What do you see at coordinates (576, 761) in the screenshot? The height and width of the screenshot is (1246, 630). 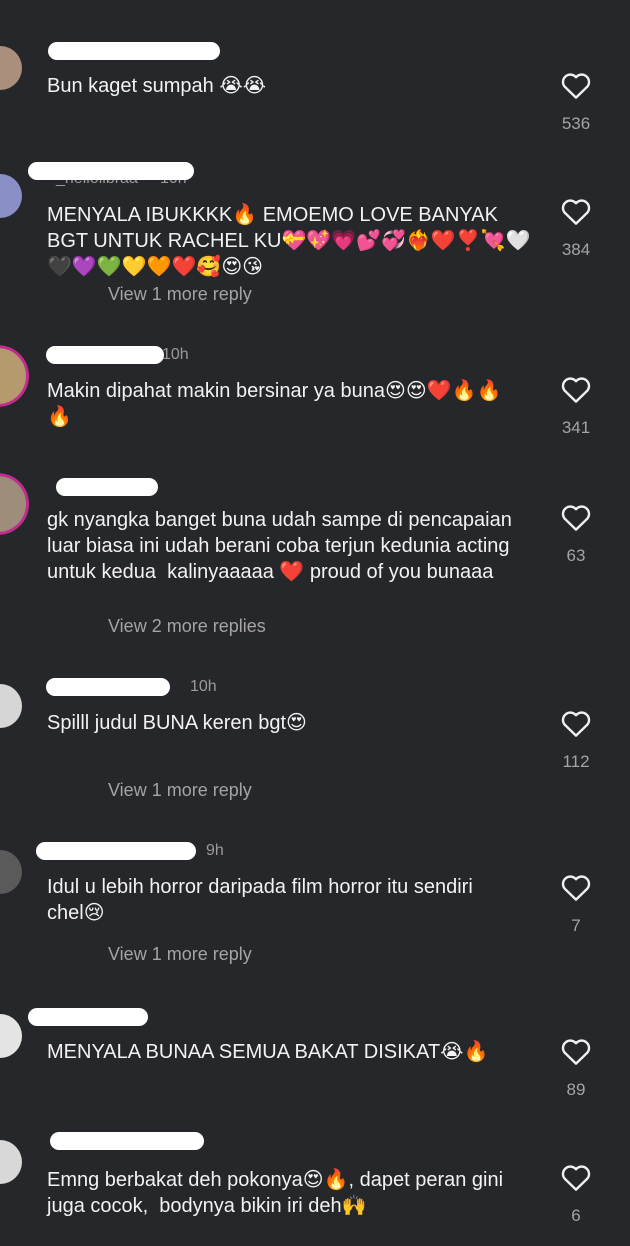 I see `like-count: 112` at bounding box center [576, 761].